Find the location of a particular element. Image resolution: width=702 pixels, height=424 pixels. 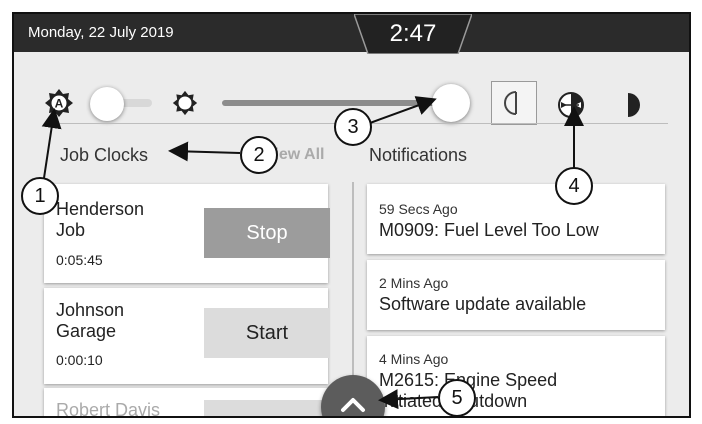

svg-text: A is located at coordinates (59, 104).